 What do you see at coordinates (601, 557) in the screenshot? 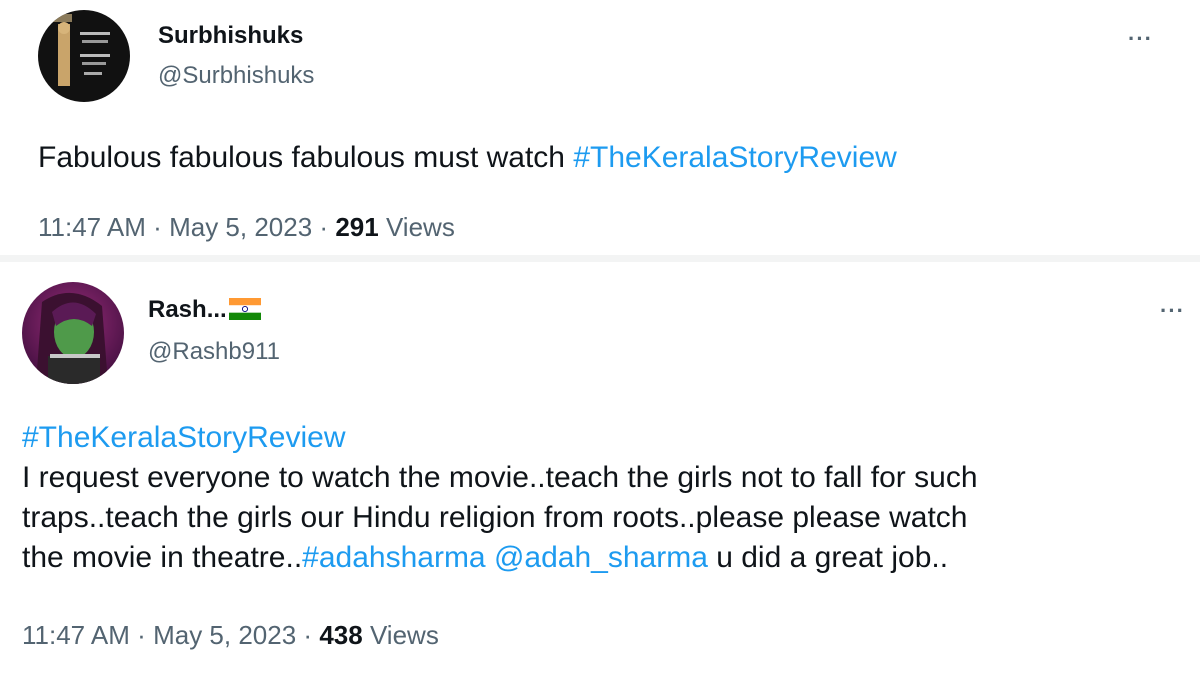
I see `mention-link: @adah_sharma` at bounding box center [601, 557].